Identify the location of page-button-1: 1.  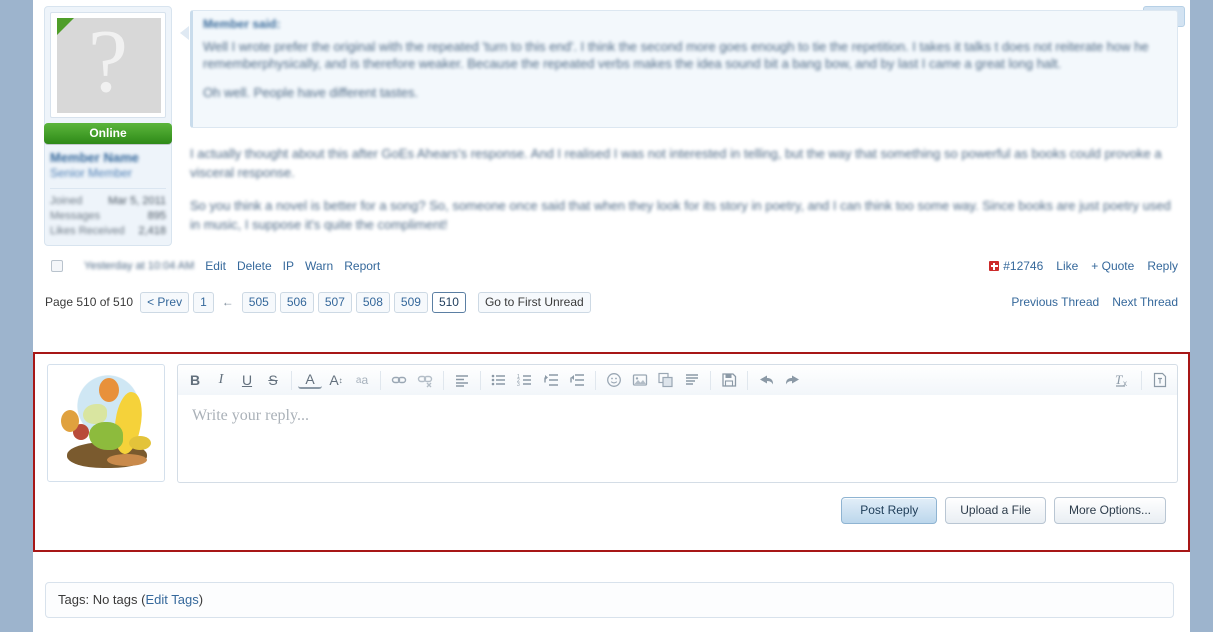
(203, 302).